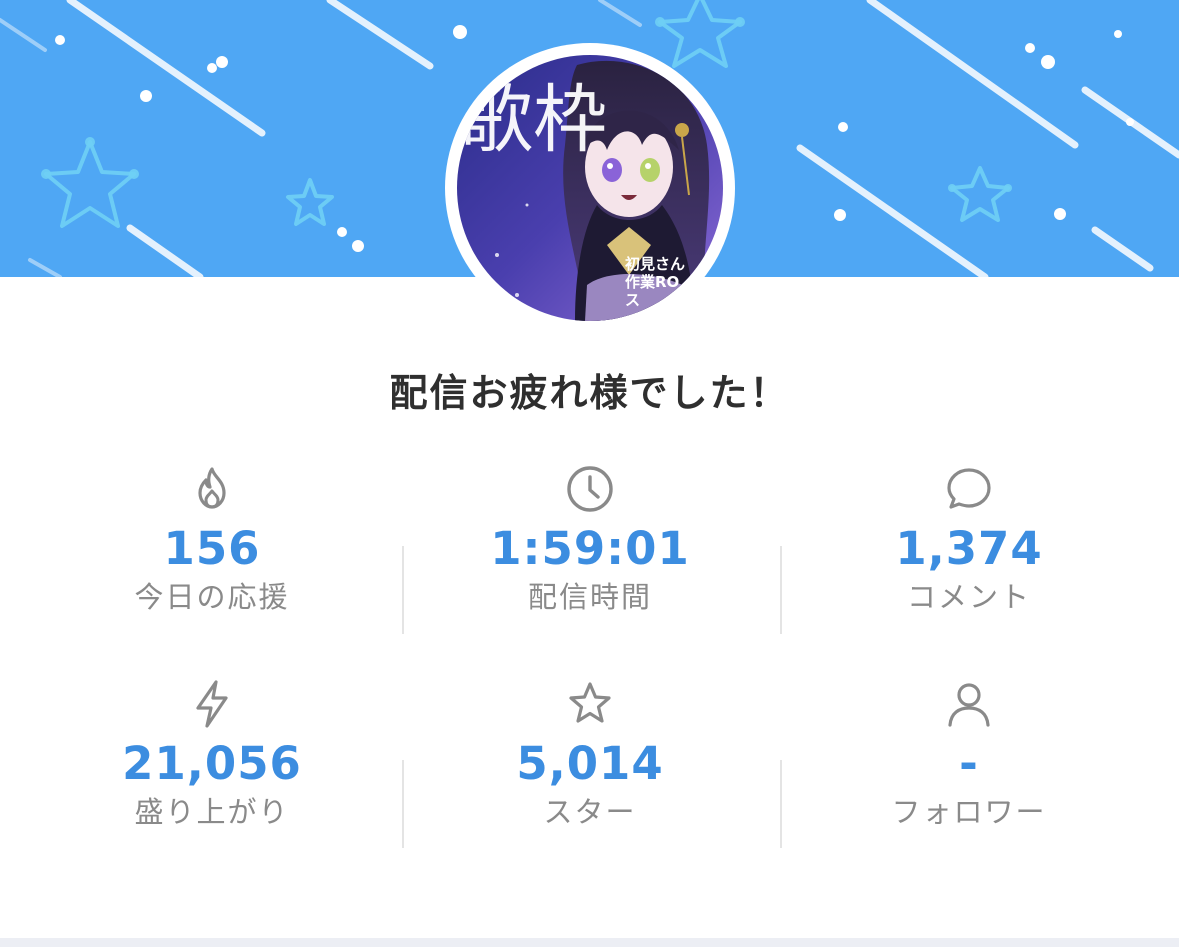  Describe the element at coordinates (590, 702) in the screenshot. I see `star-icon` at that location.